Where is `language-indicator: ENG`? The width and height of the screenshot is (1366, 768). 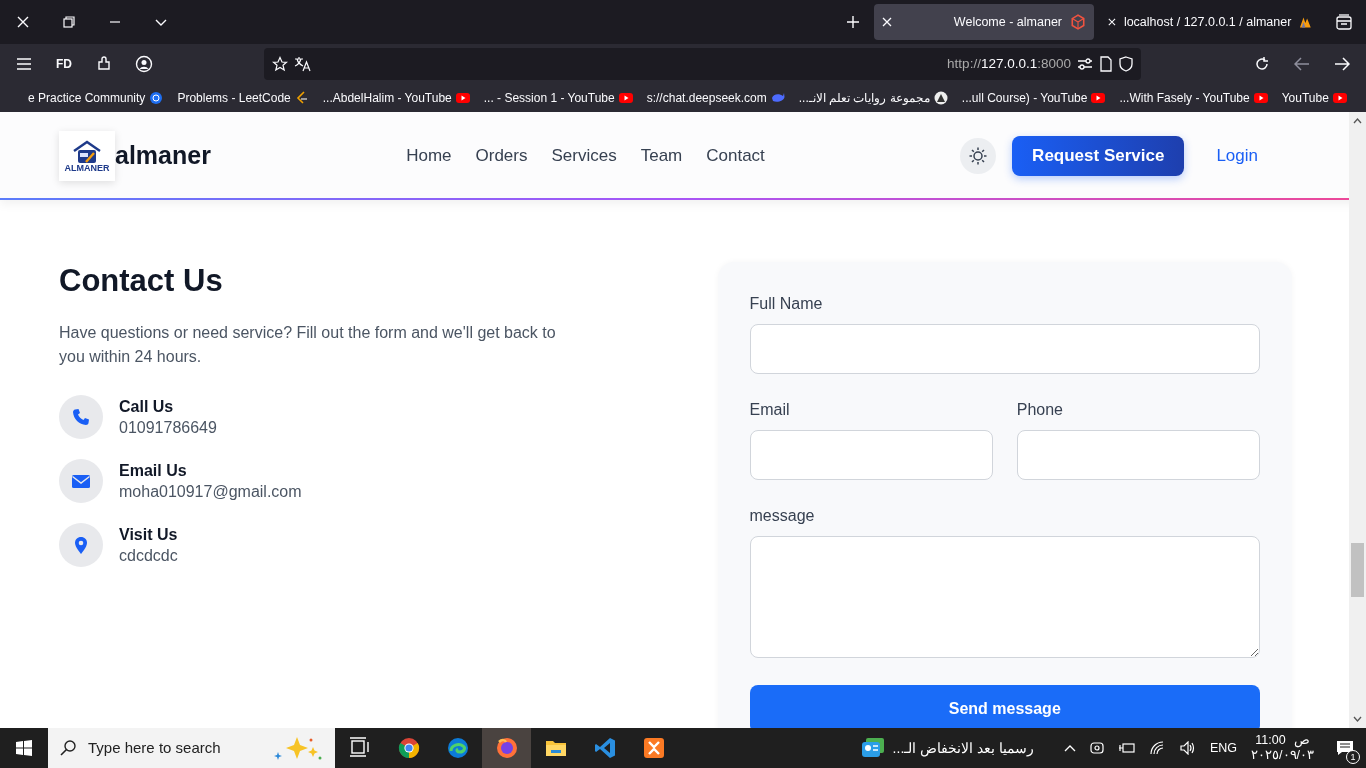
language-indicator: ENG is located at coordinates (1223, 748).